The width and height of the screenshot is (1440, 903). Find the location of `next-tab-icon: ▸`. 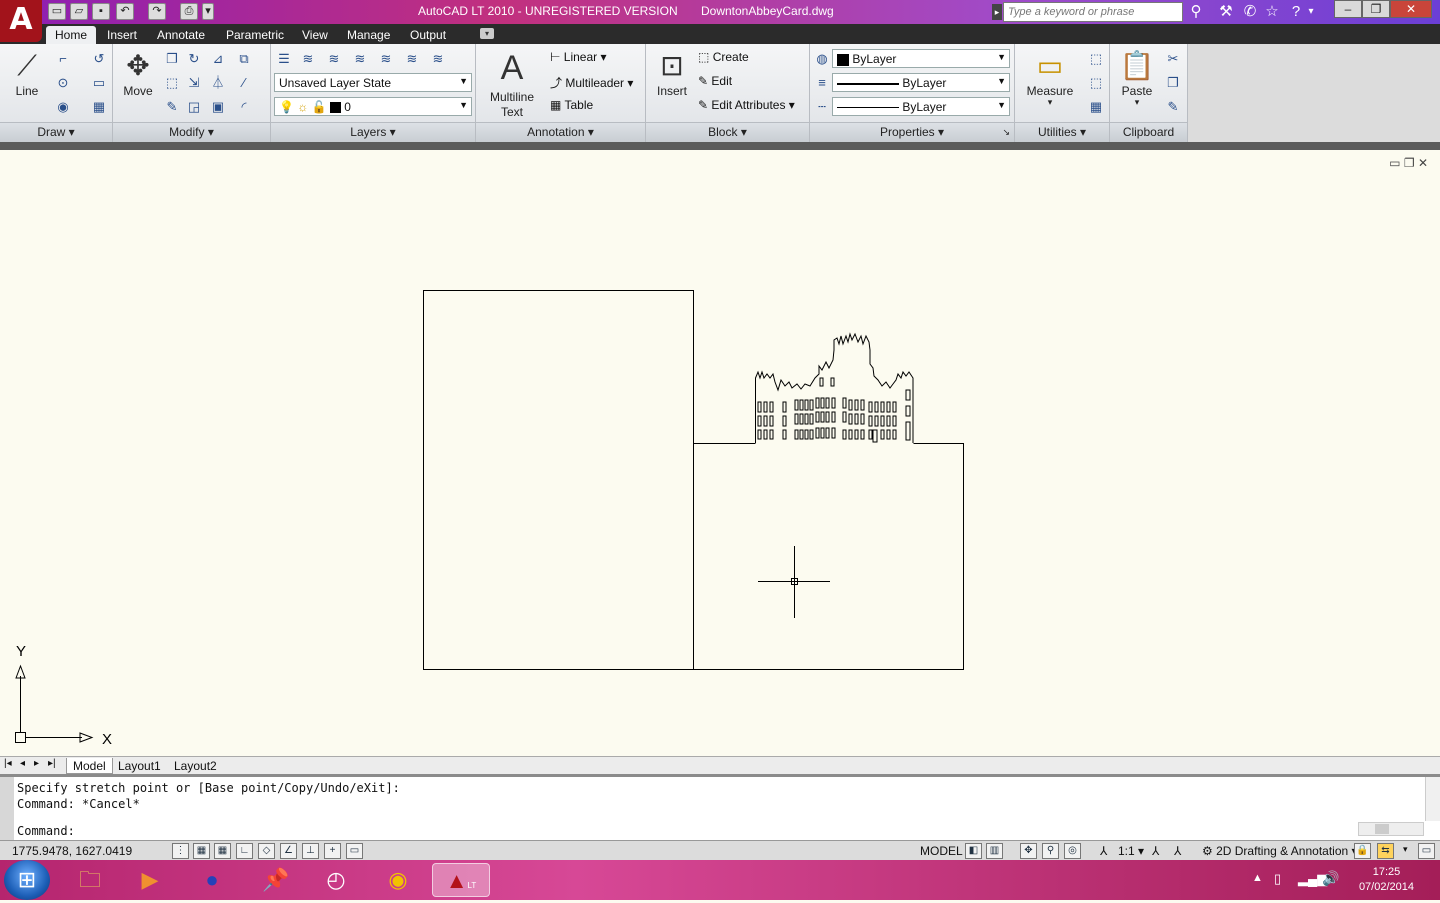

next-tab-icon: ▸ is located at coordinates (36, 763).